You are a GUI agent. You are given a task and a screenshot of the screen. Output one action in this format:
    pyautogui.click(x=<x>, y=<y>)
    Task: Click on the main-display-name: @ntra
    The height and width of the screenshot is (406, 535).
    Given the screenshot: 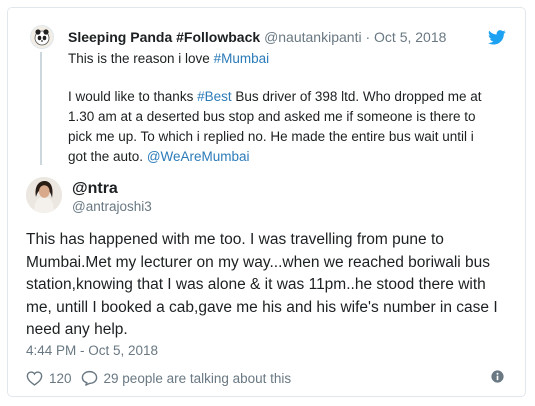 What is the action you would take?
    pyautogui.click(x=95, y=189)
    